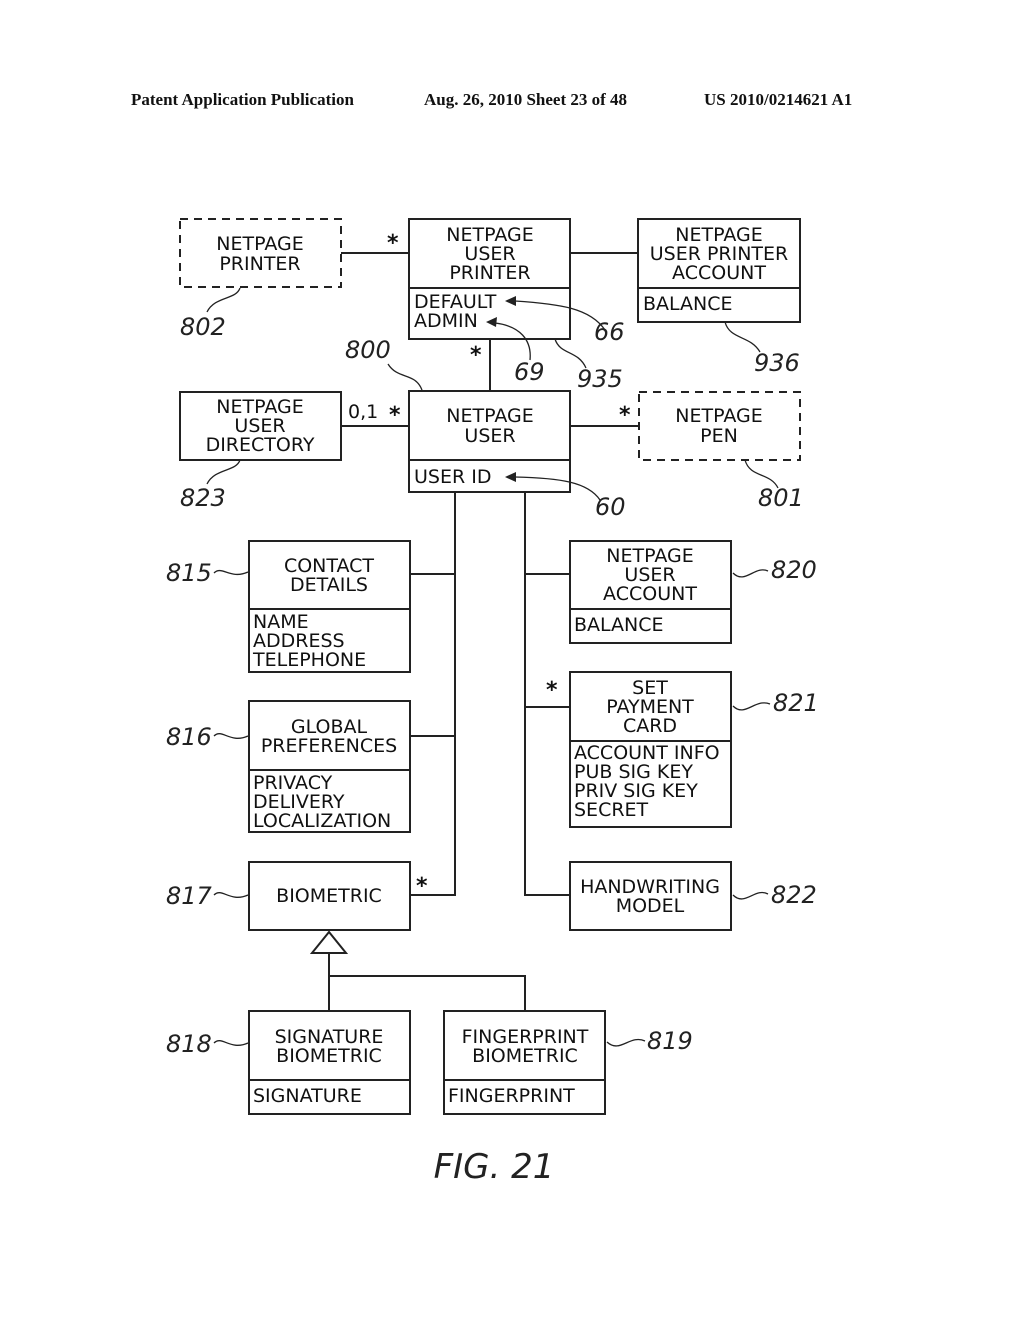 The width and height of the screenshot is (1024, 1320). I want to click on ref-numeral: 815, so click(189, 573).